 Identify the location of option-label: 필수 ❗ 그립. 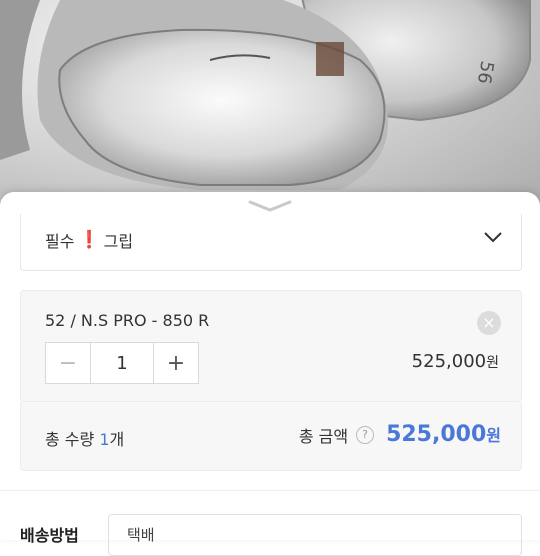
(89, 240).